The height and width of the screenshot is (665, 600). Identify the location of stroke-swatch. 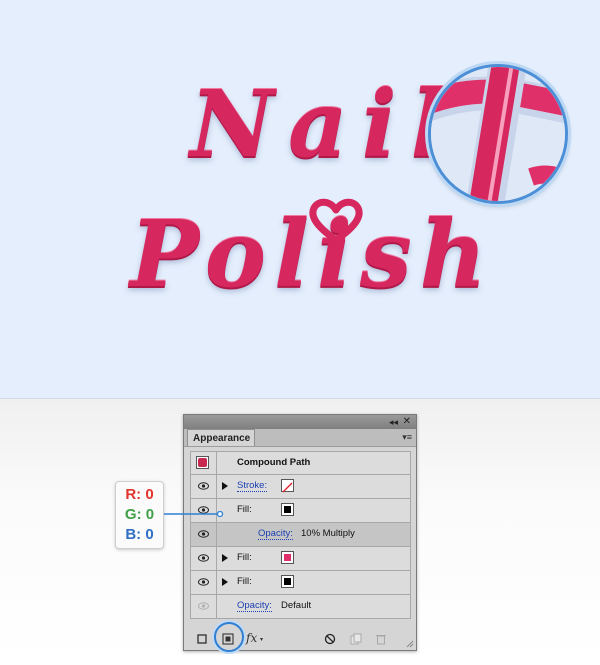
(287, 486).